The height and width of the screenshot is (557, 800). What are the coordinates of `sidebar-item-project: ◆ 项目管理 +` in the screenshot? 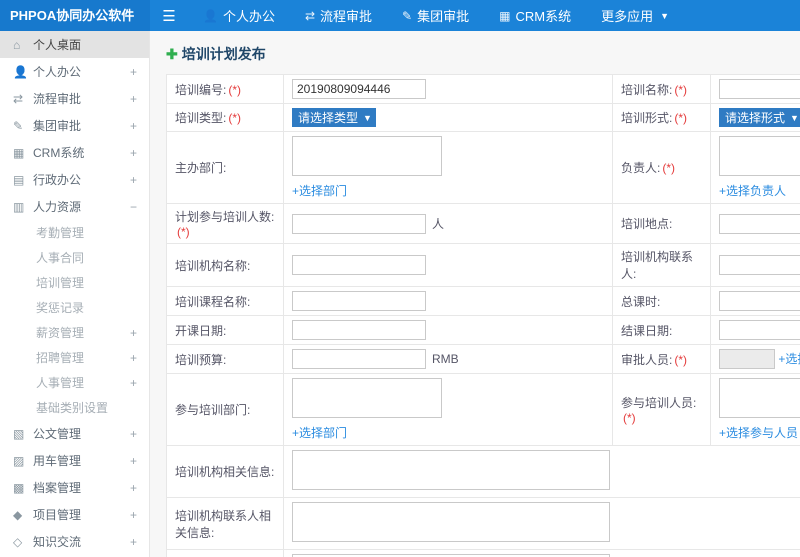 It's located at (74, 514).